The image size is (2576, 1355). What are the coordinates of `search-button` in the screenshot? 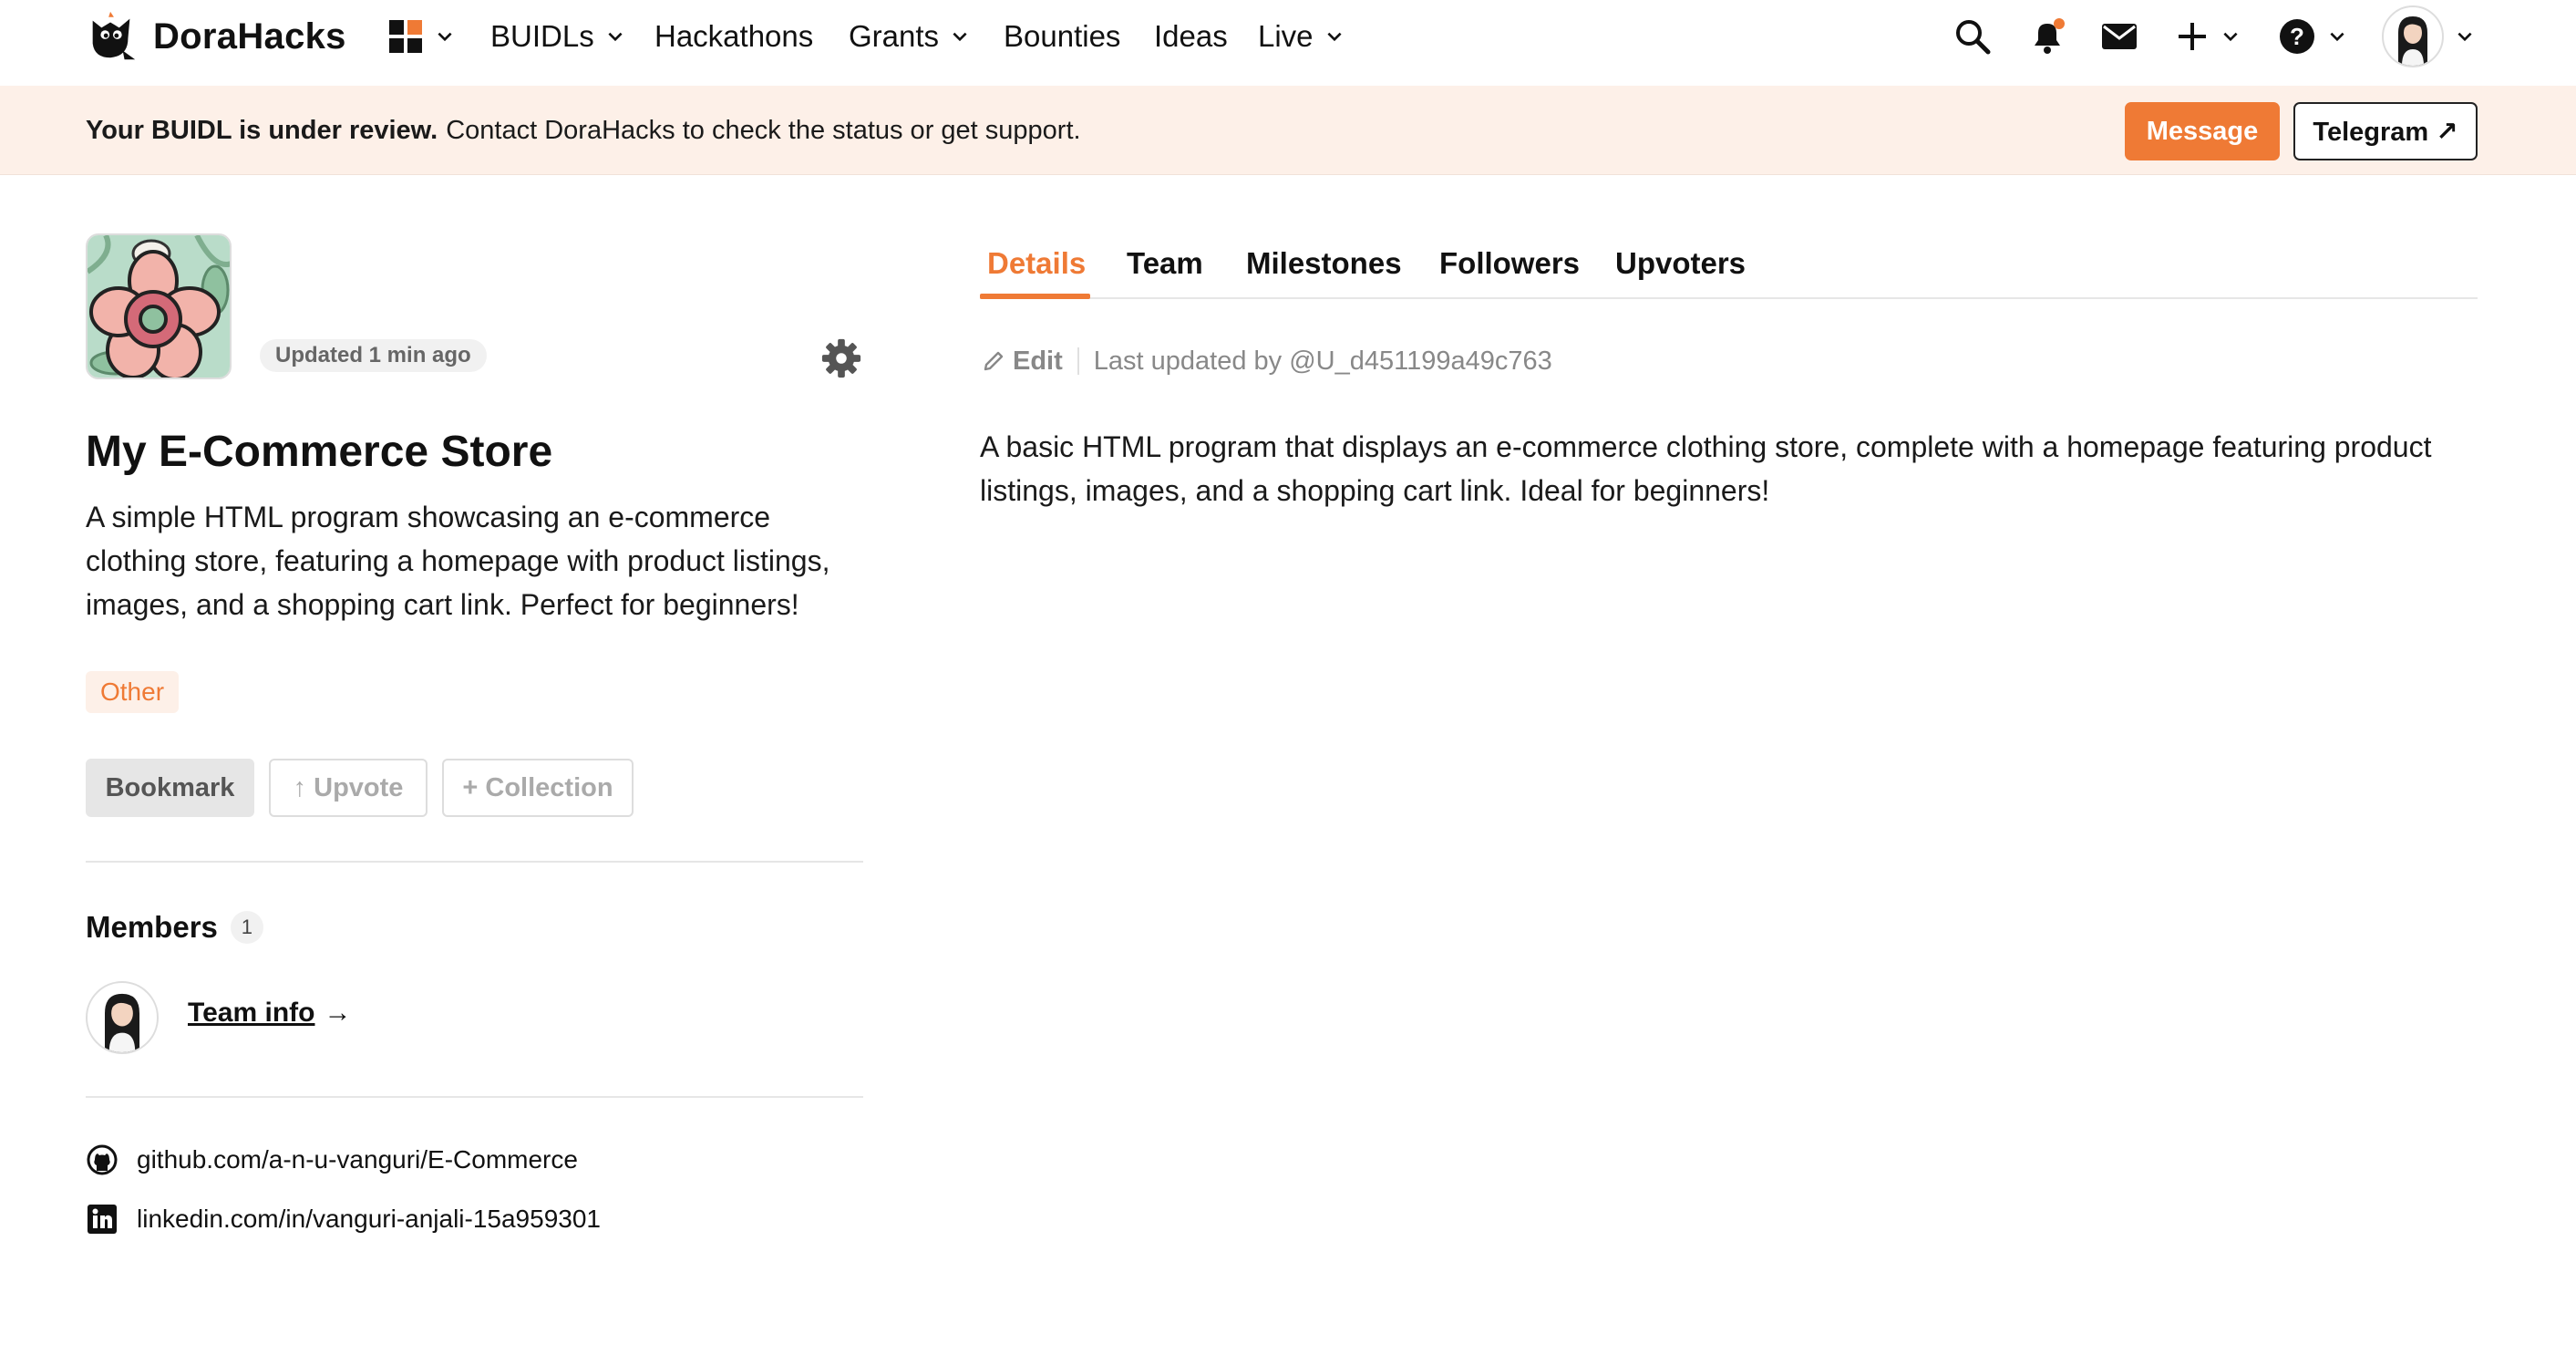 It's located at (1972, 36).